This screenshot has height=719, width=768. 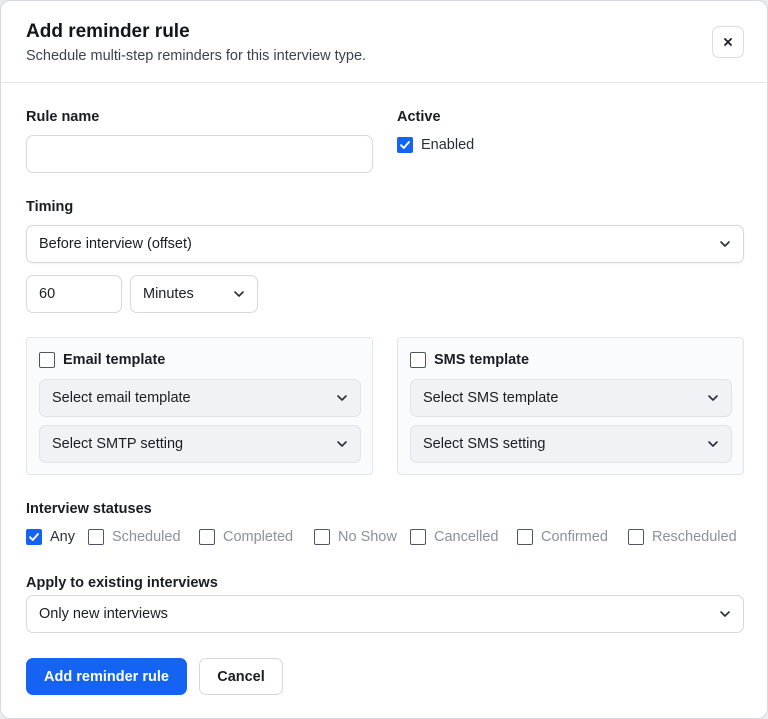 What do you see at coordinates (367, 537) in the screenshot?
I see `status-no-show-label: No Show` at bounding box center [367, 537].